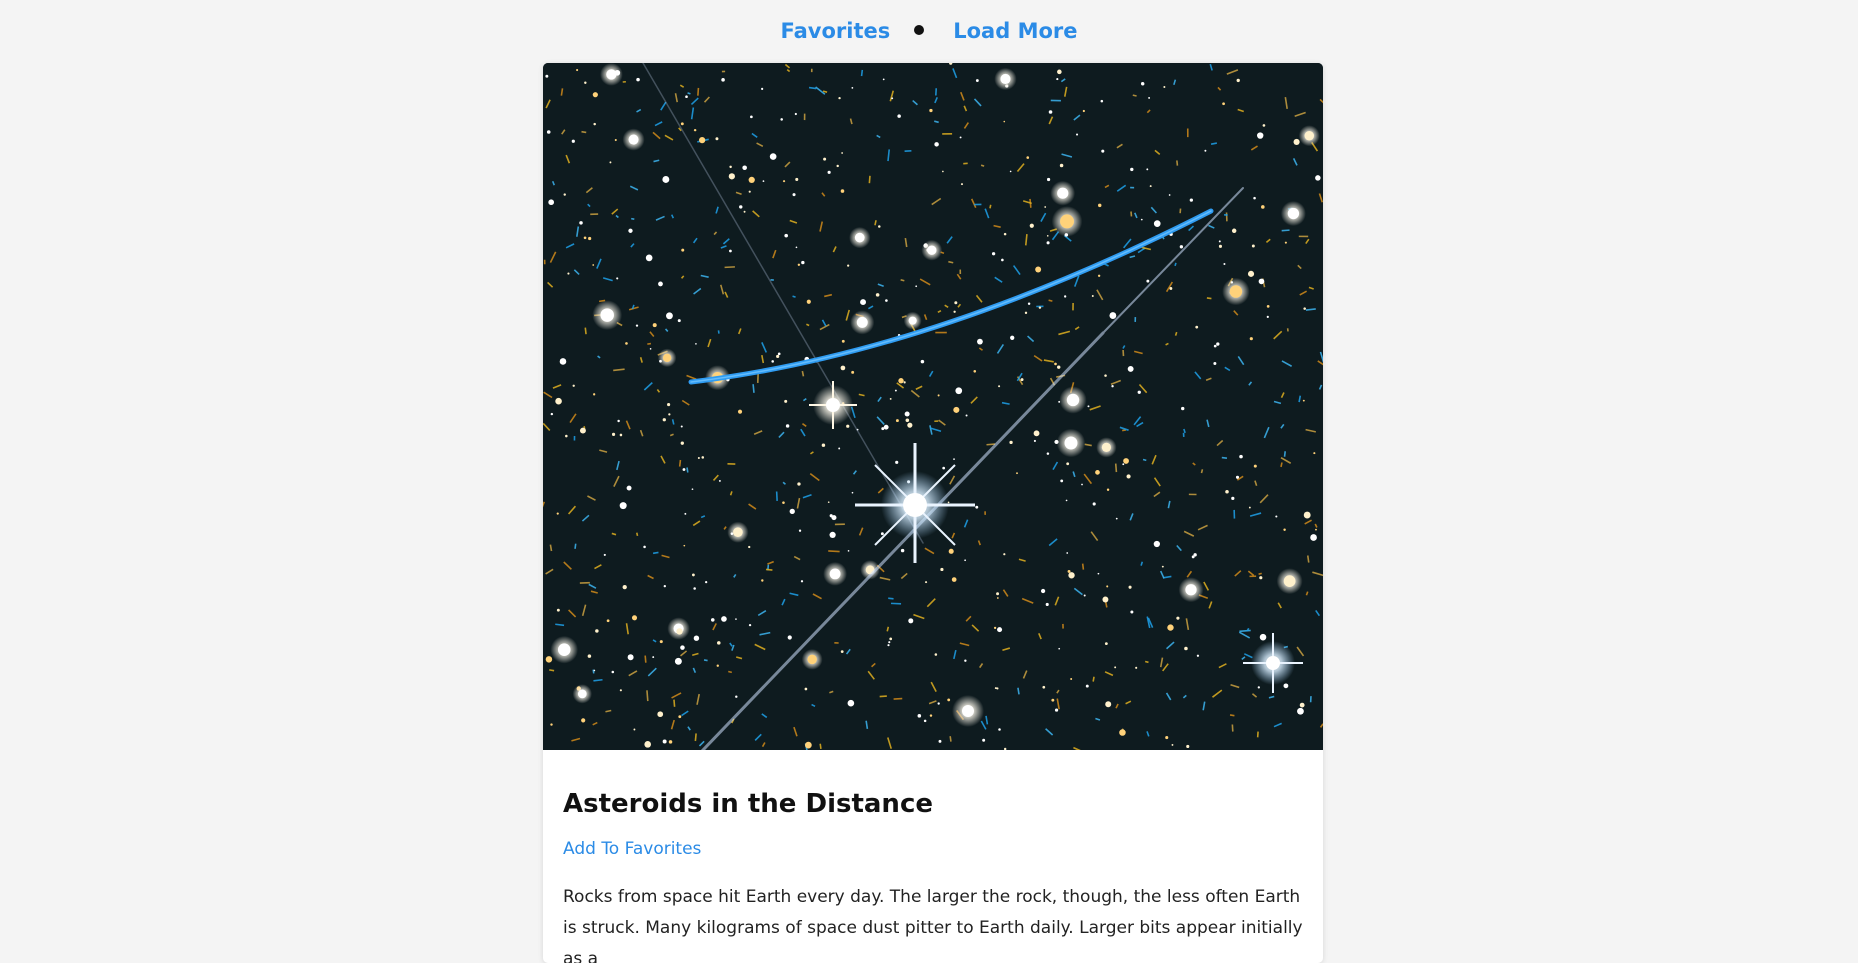  Describe the element at coordinates (836, 31) in the screenshot. I see `favorites-link: Favorites` at that location.